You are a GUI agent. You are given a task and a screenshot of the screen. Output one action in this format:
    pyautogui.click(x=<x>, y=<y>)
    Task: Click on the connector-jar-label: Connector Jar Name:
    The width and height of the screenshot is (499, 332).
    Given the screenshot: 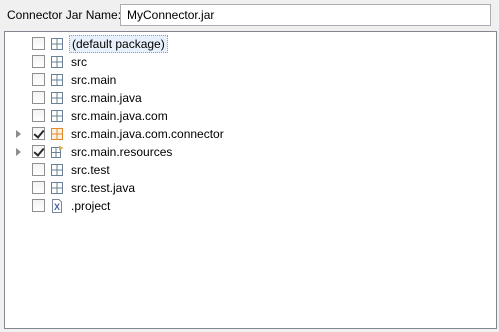 What is the action you would take?
    pyautogui.click(x=64, y=15)
    